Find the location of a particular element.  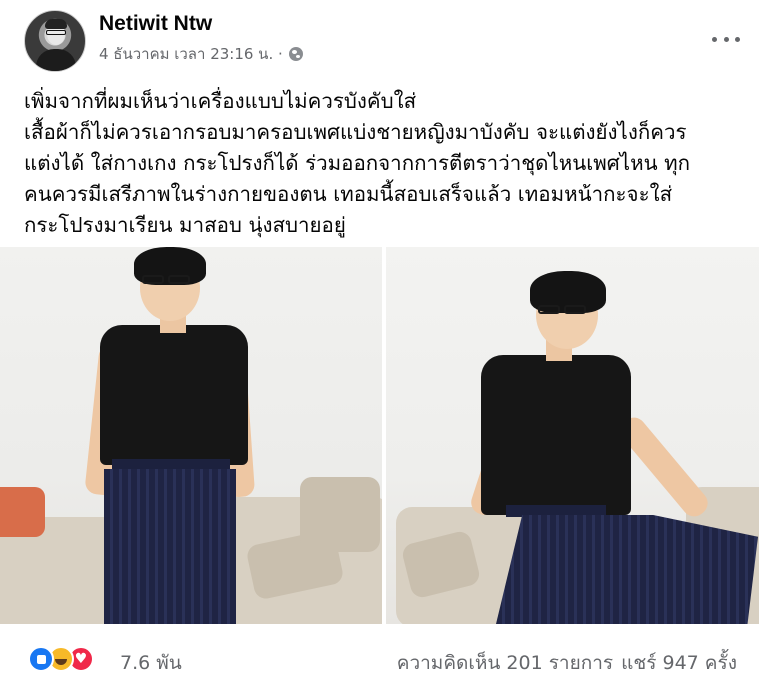

avatar-glasses is located at coordinates (56, 32).